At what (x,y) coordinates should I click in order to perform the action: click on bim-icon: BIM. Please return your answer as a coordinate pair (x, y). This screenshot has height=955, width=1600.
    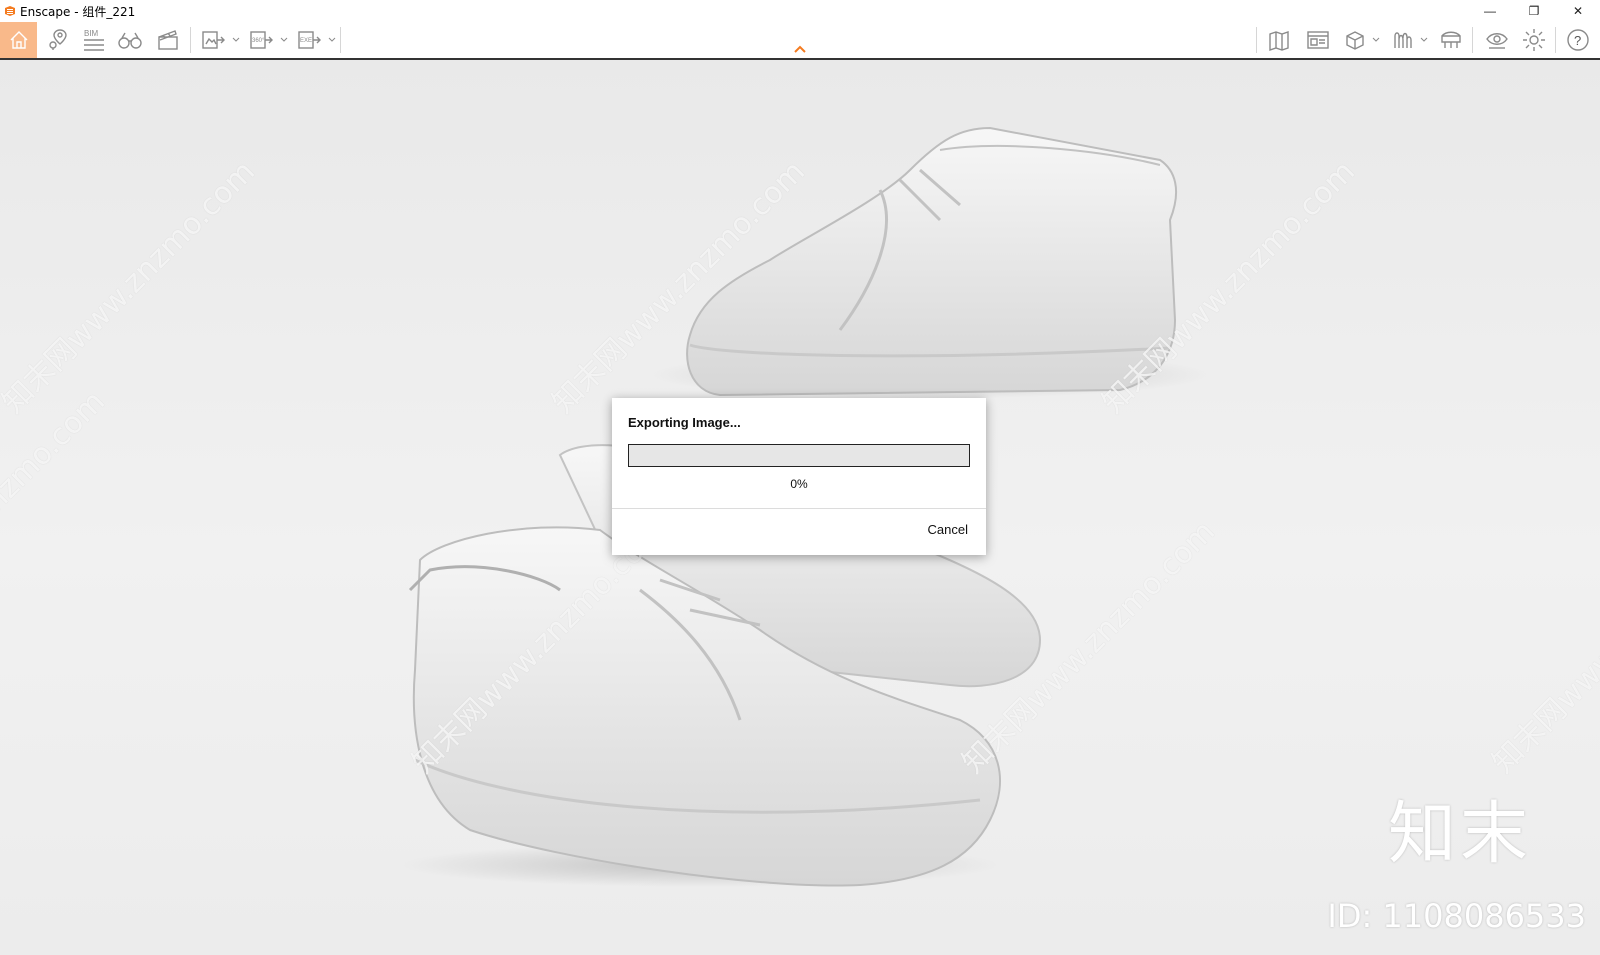
    Looking at the image, I should click on (94, 40).